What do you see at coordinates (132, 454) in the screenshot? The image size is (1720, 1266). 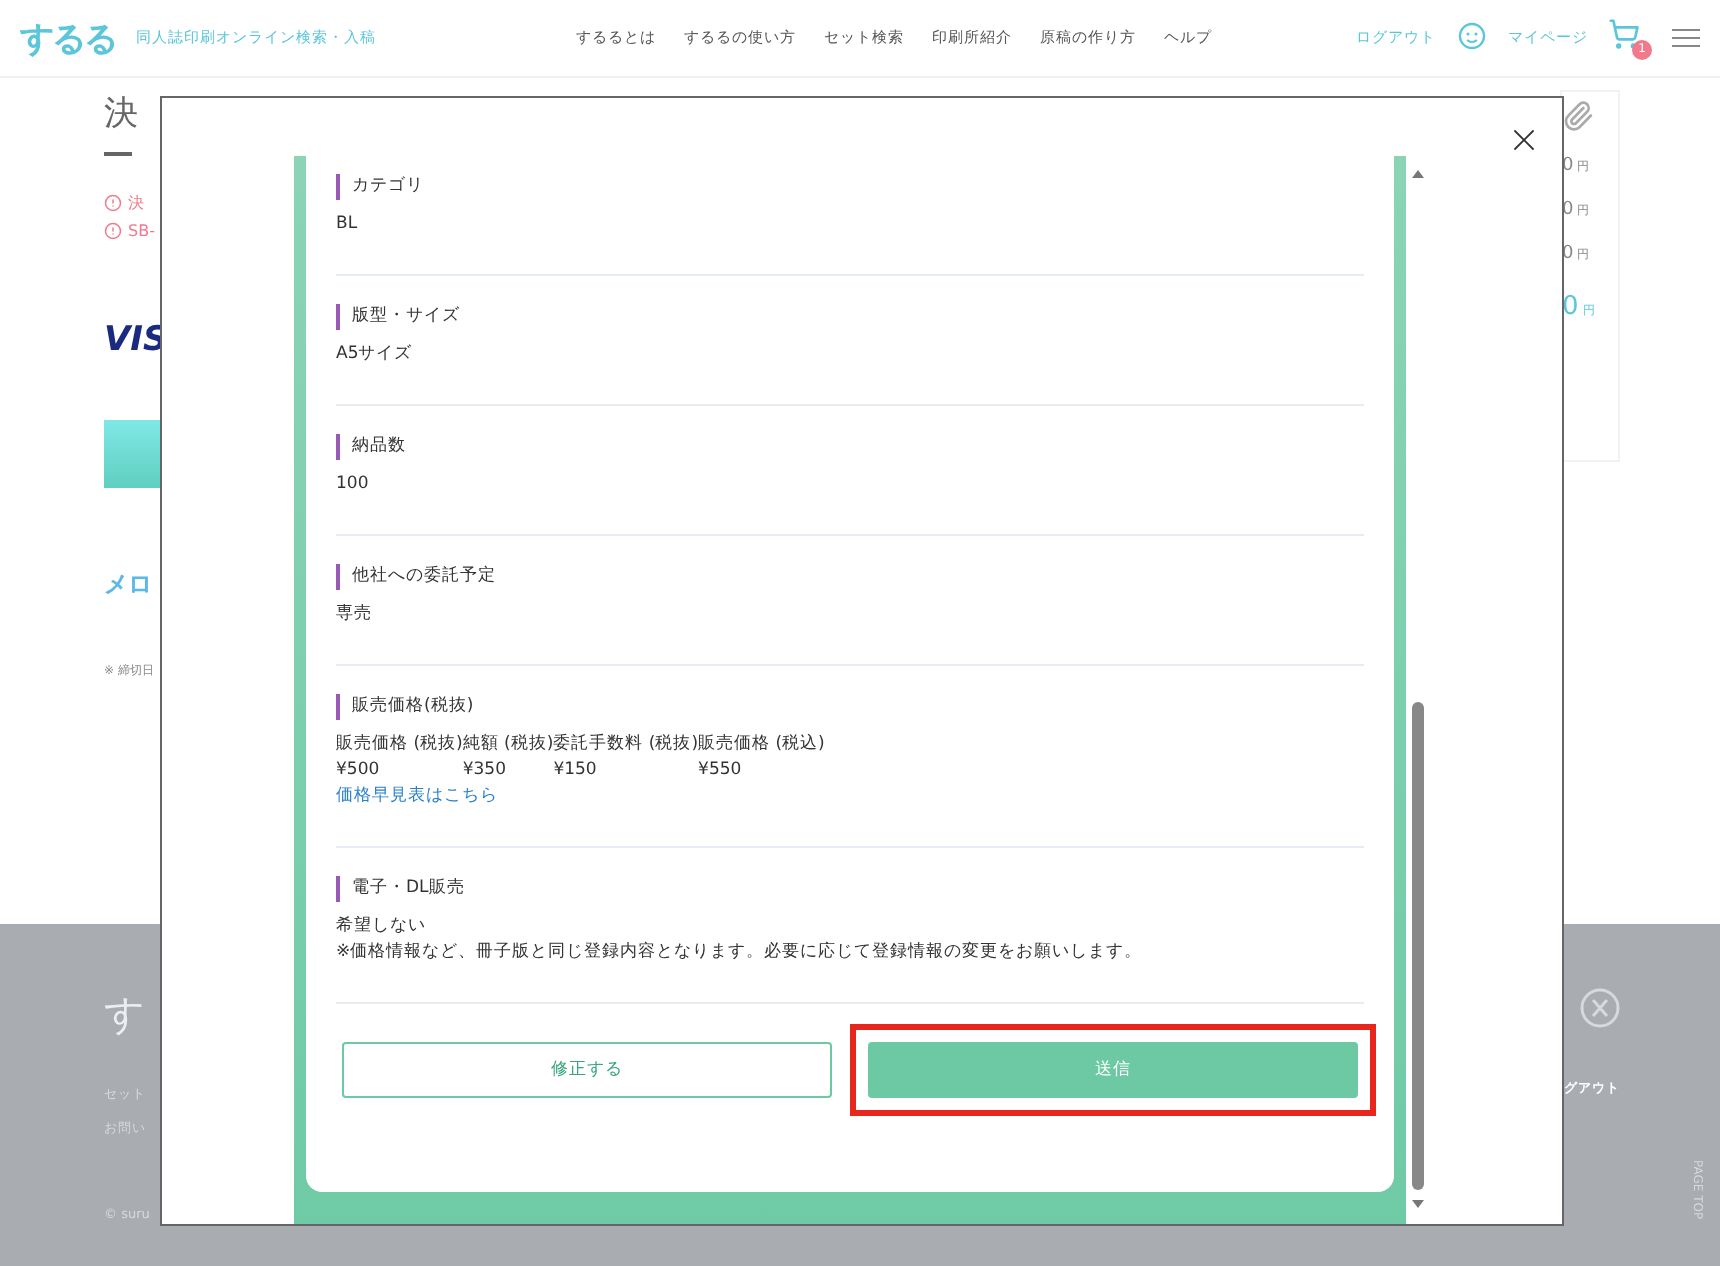 I see `credit-card-drawing` at bounding box center [132, 454].